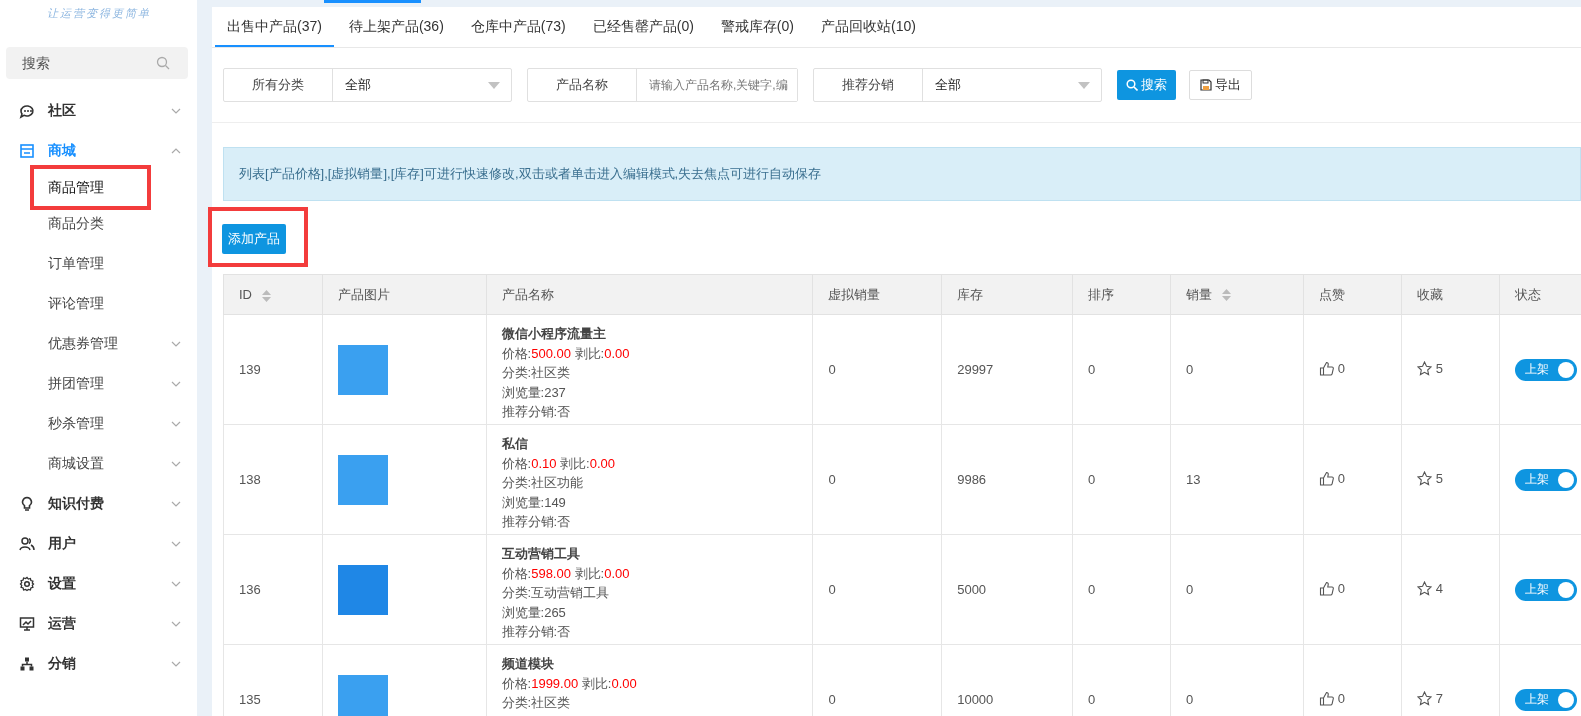 This screenshot has height=716, width=1581. Describe the element at coordinates (27, 111) in the screenshot. I see `chat-bubble-icon` at that location.